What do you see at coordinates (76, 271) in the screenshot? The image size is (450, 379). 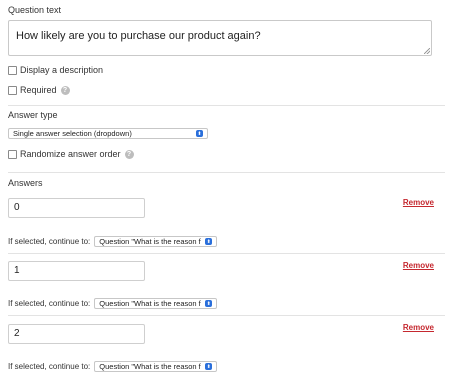 I see `answer-input: 1` at bounding box center [76, 271].